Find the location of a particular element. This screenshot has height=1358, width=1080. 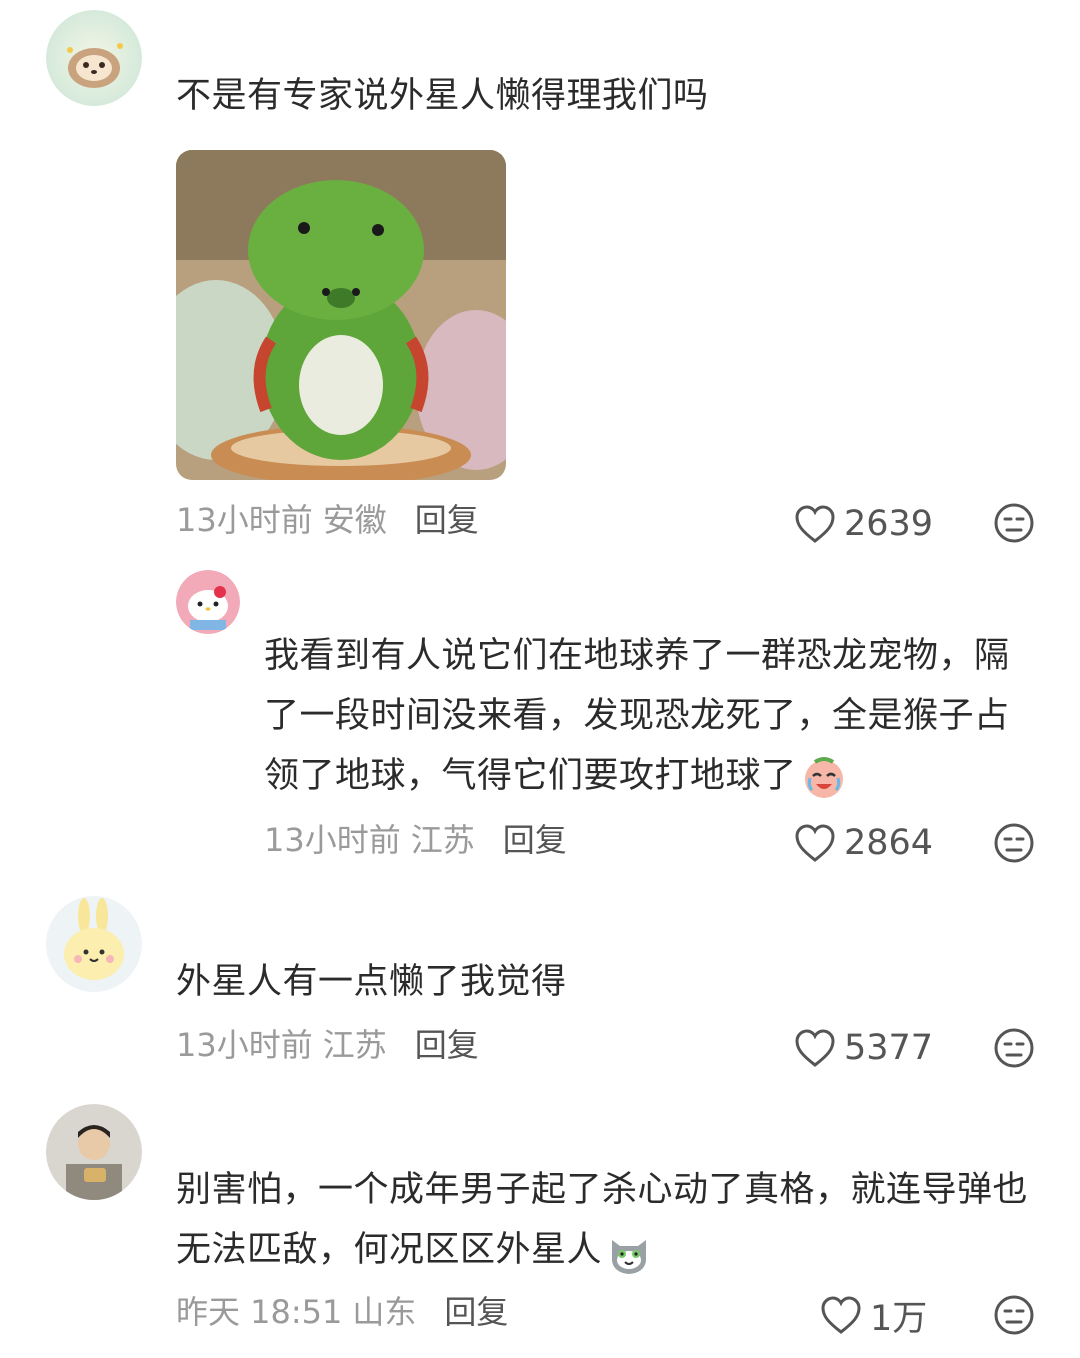

comment-image is located at coordinates (341, 315).